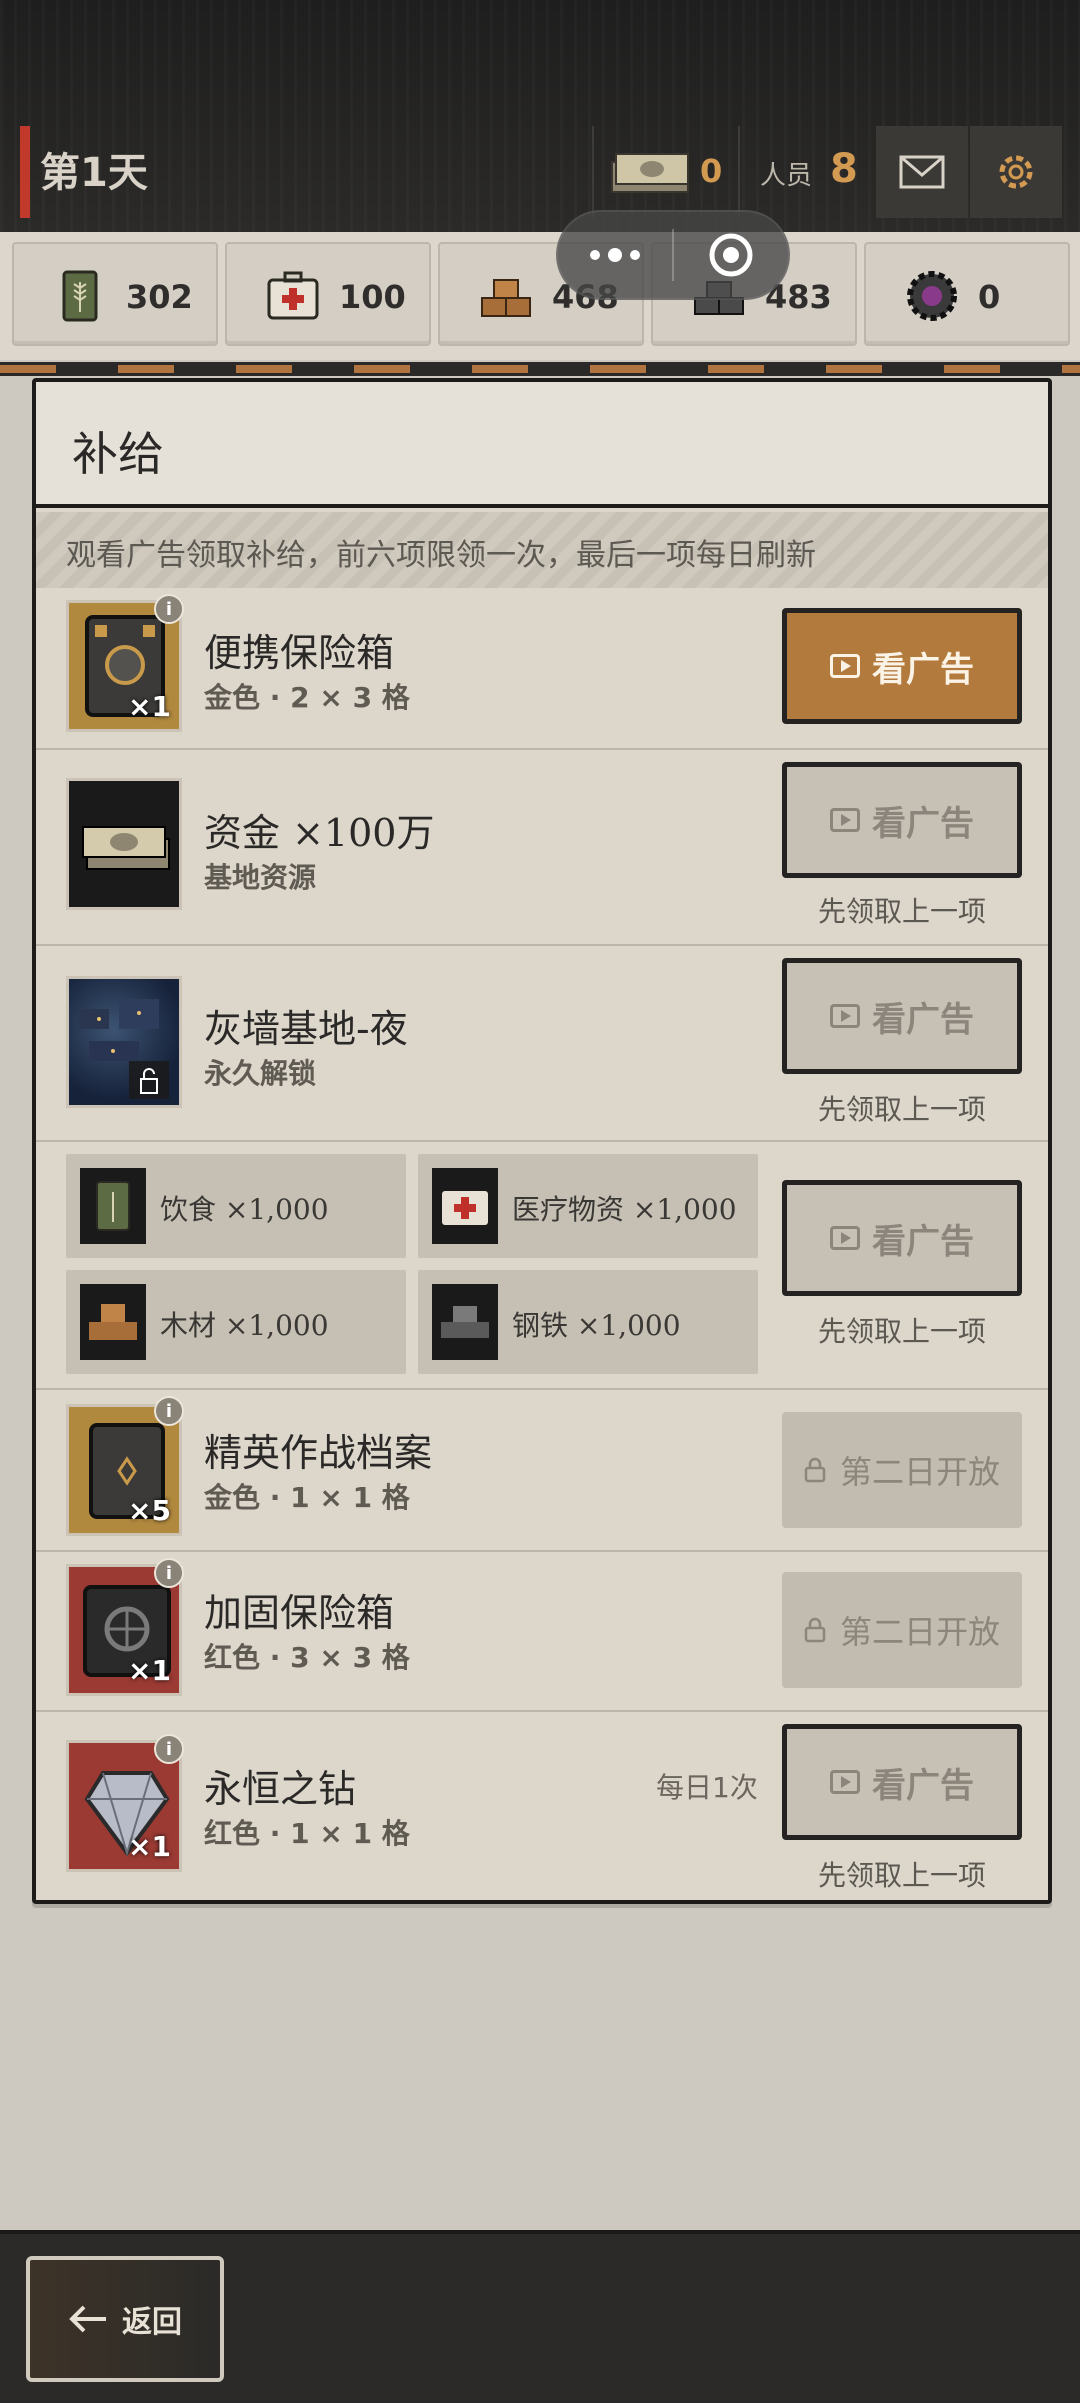 The width and height of the screenshot is (1080, 2403). Describe the element at coordinates (306, 1029) in the screenshot. I see `item-name: 灰墙基地-夜` at that location.